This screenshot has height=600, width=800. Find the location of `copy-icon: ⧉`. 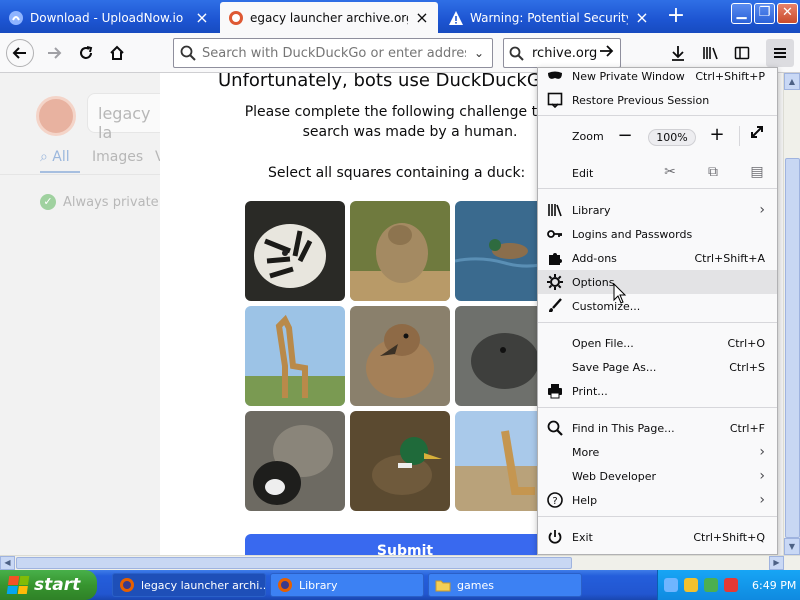

copy-icon: ⧉ is located at coordinates (713, 172).